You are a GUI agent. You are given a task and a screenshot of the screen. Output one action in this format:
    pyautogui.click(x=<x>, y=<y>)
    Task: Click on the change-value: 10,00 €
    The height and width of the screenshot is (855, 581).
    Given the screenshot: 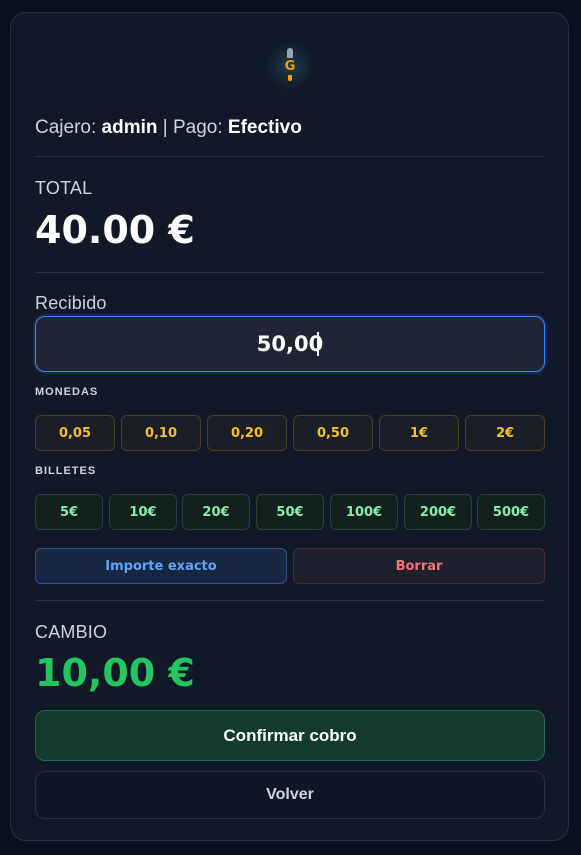 What is the action you would take?
    pyautogui.click(x=115, y=673)
    